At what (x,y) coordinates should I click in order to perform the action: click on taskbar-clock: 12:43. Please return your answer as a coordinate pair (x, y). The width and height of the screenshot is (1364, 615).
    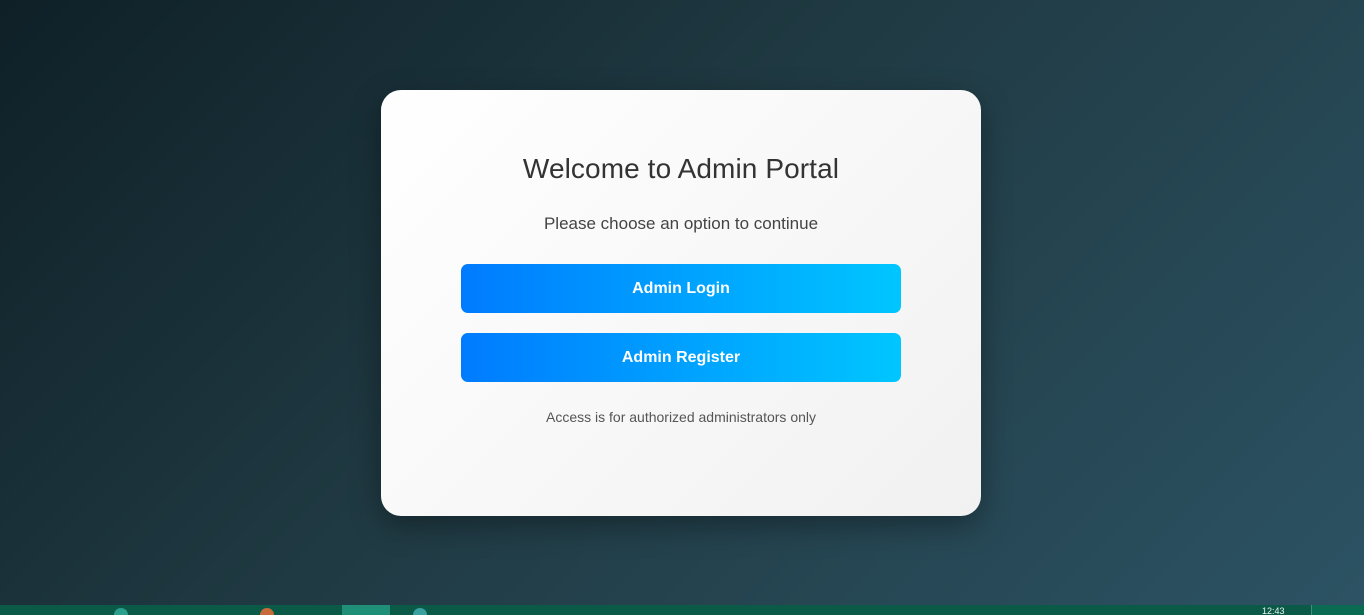
    Looking at the image, I should click on (1273, 611).